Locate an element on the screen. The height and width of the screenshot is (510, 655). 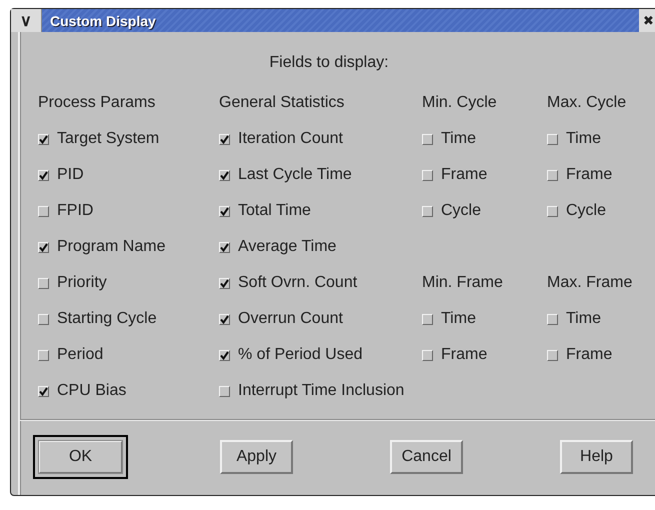
checkbox-label: Priority is located at coordinates (72, 283).